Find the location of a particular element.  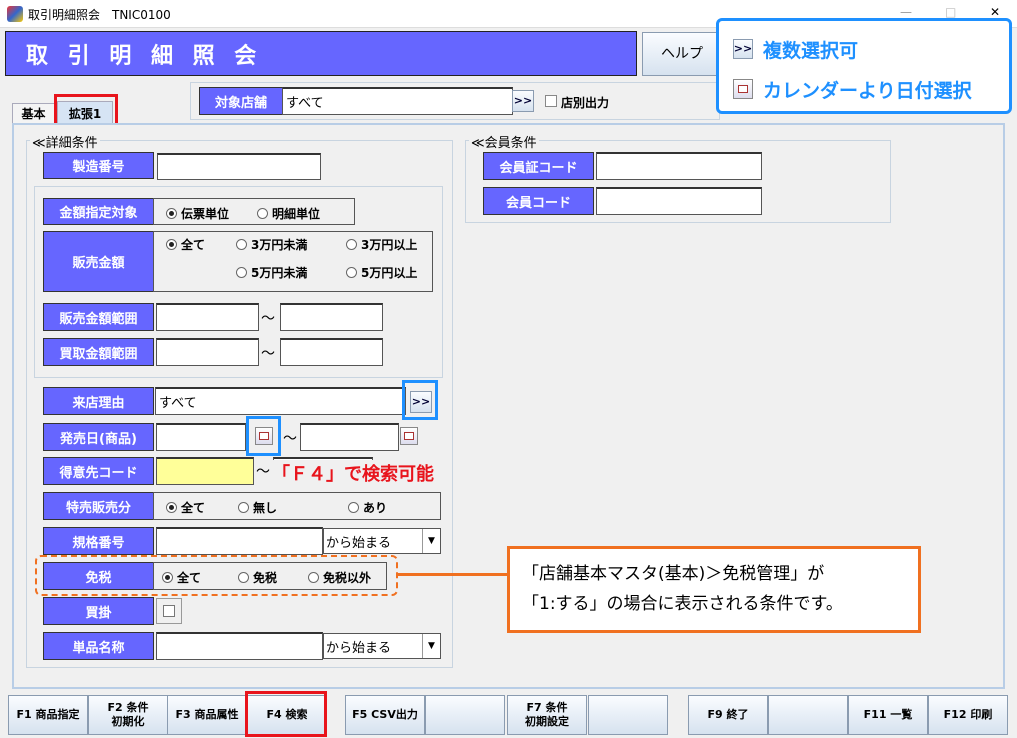

help-button: ヘルプ is located at coordinates (682, 54).